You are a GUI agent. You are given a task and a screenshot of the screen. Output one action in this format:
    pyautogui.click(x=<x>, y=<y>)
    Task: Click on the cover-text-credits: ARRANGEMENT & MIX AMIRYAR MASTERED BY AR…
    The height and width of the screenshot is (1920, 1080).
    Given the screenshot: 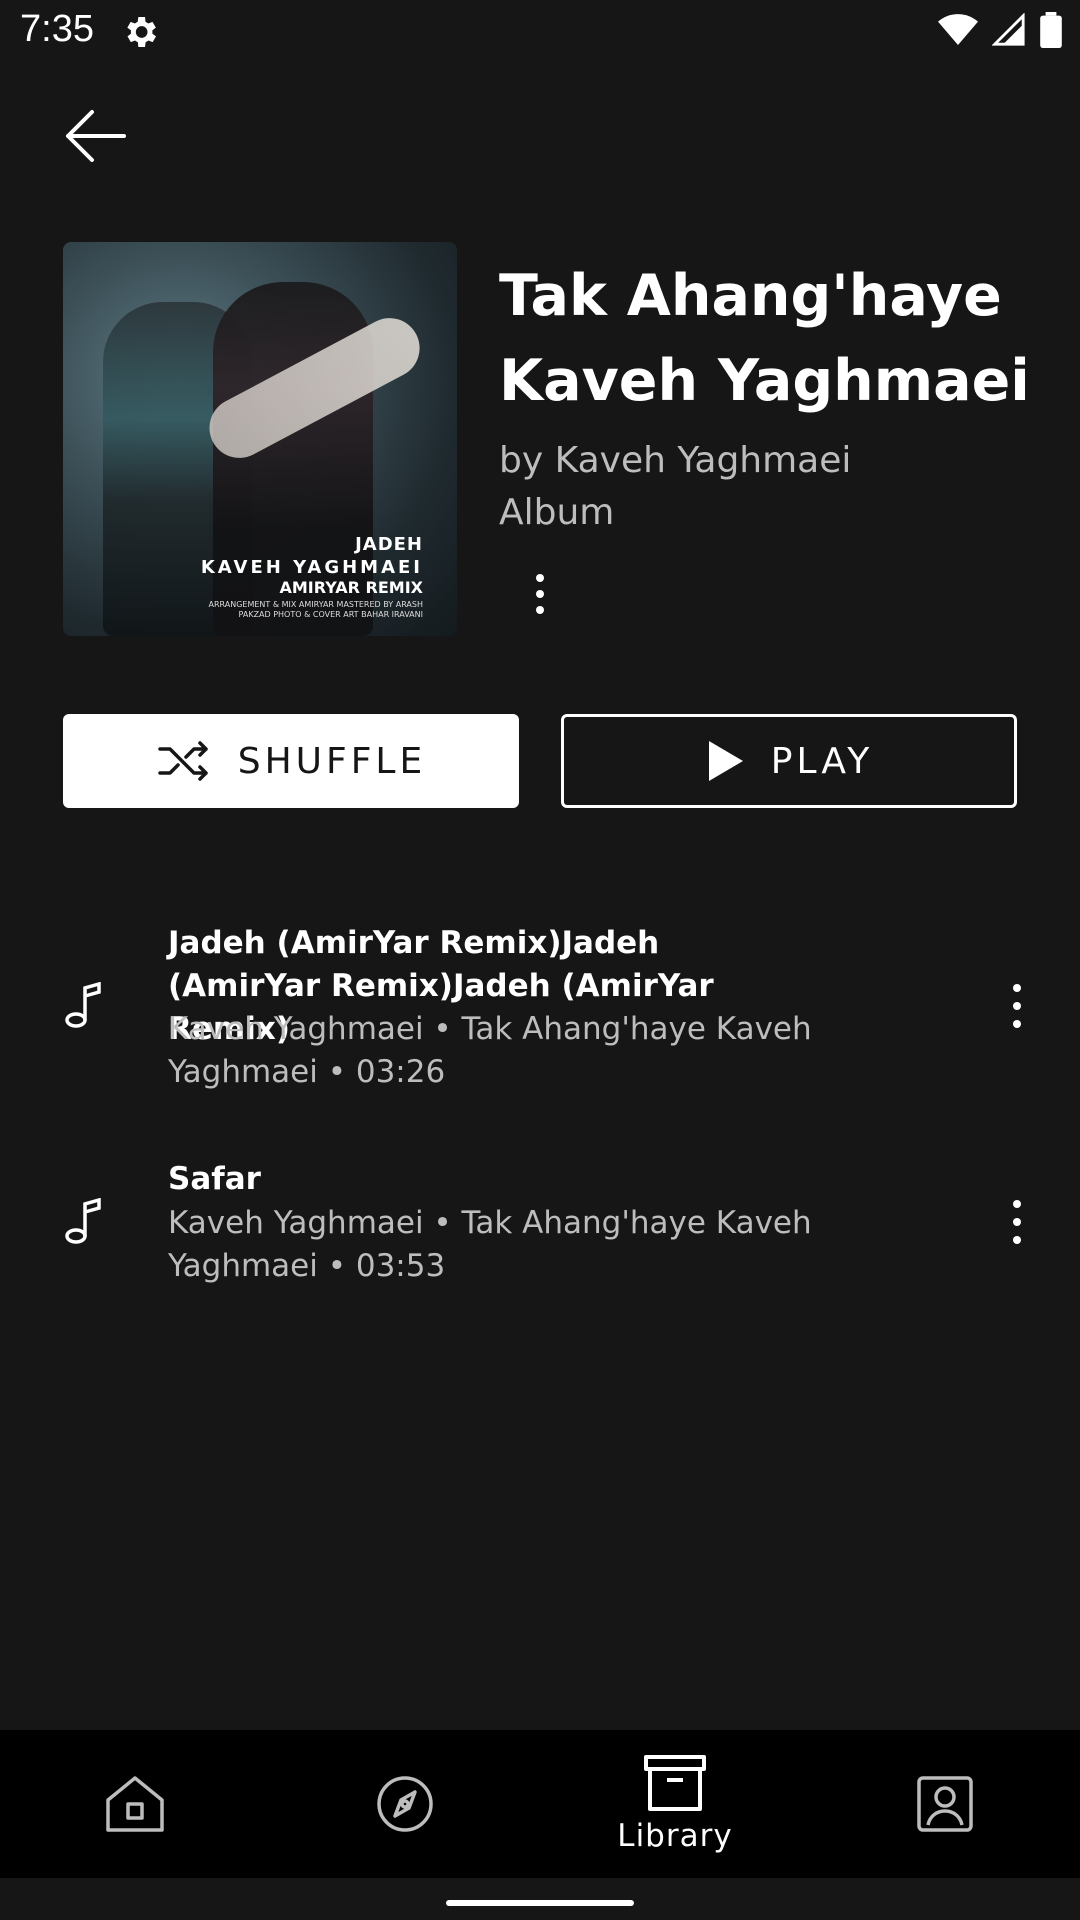 What is the action you would take?
    pyautogui.click(x=316, y=609)
    